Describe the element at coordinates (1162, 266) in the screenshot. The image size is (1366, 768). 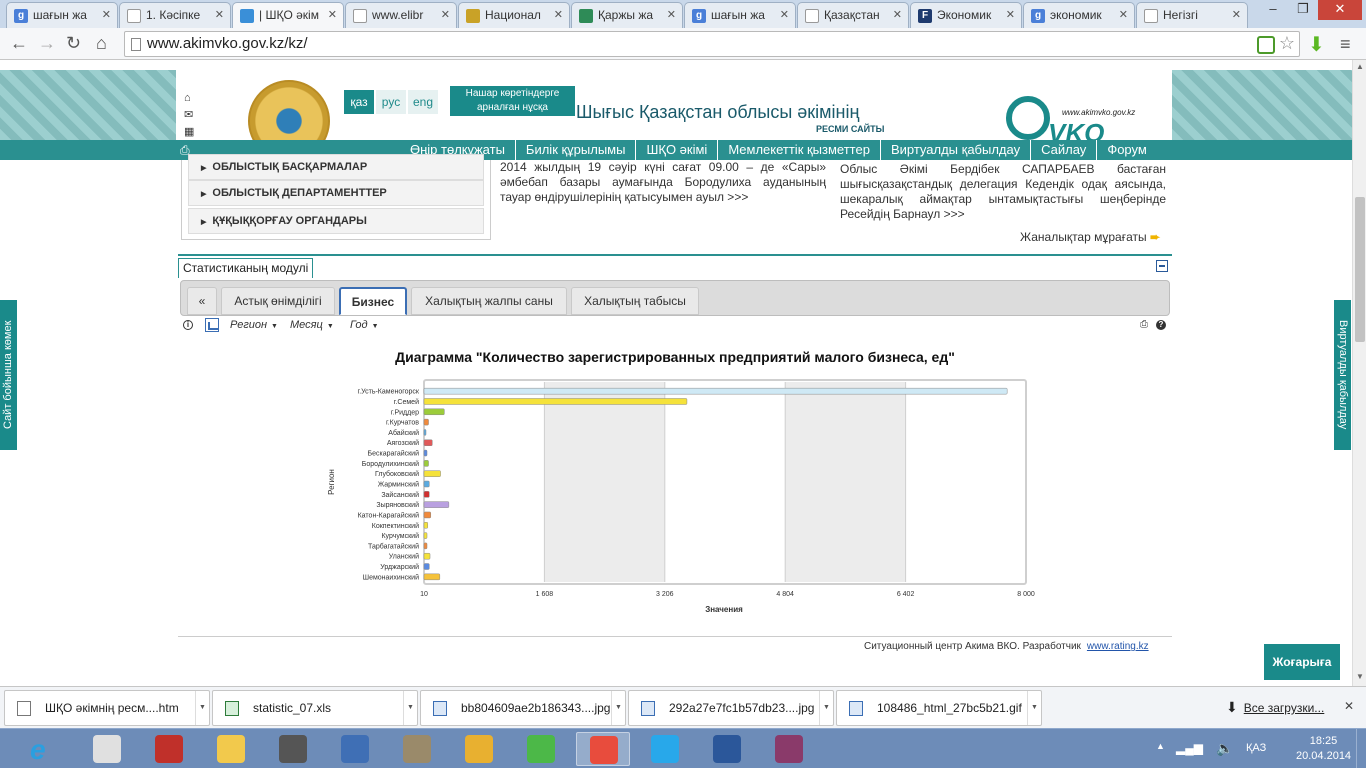
I see `minimize-icon` at that location.